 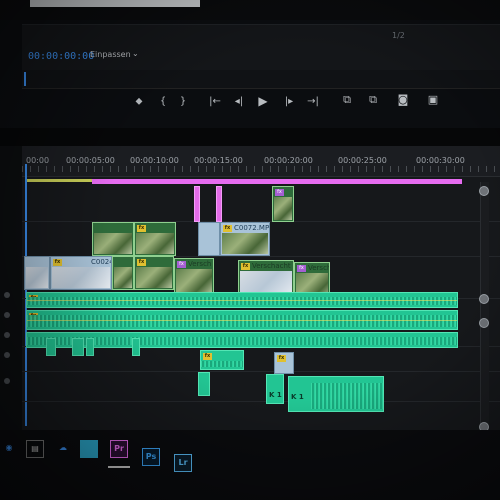 I want to click on active-app-indicator, so click(x=119, y=467).